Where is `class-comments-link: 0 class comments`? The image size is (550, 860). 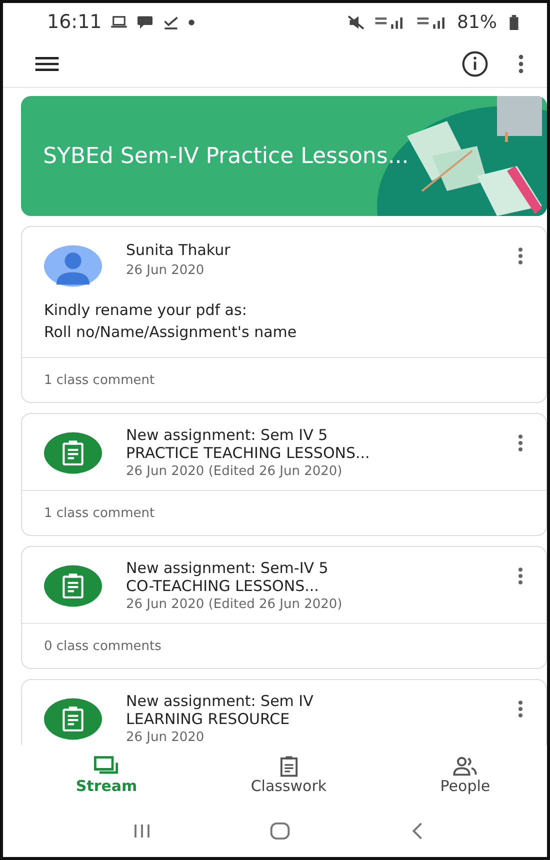 class-comments-link: 0 class comments is located at coordinates (103, 646).